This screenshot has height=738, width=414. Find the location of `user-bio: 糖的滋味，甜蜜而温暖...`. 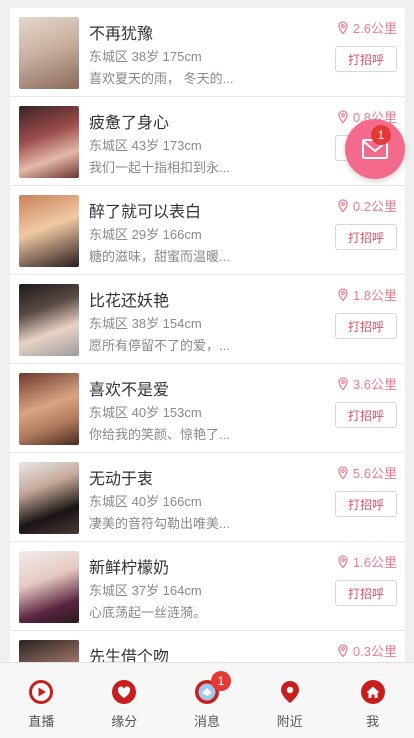

user-bio: 糖的滋味，甜蜜而温暖... is located at coordinates (159, 256).